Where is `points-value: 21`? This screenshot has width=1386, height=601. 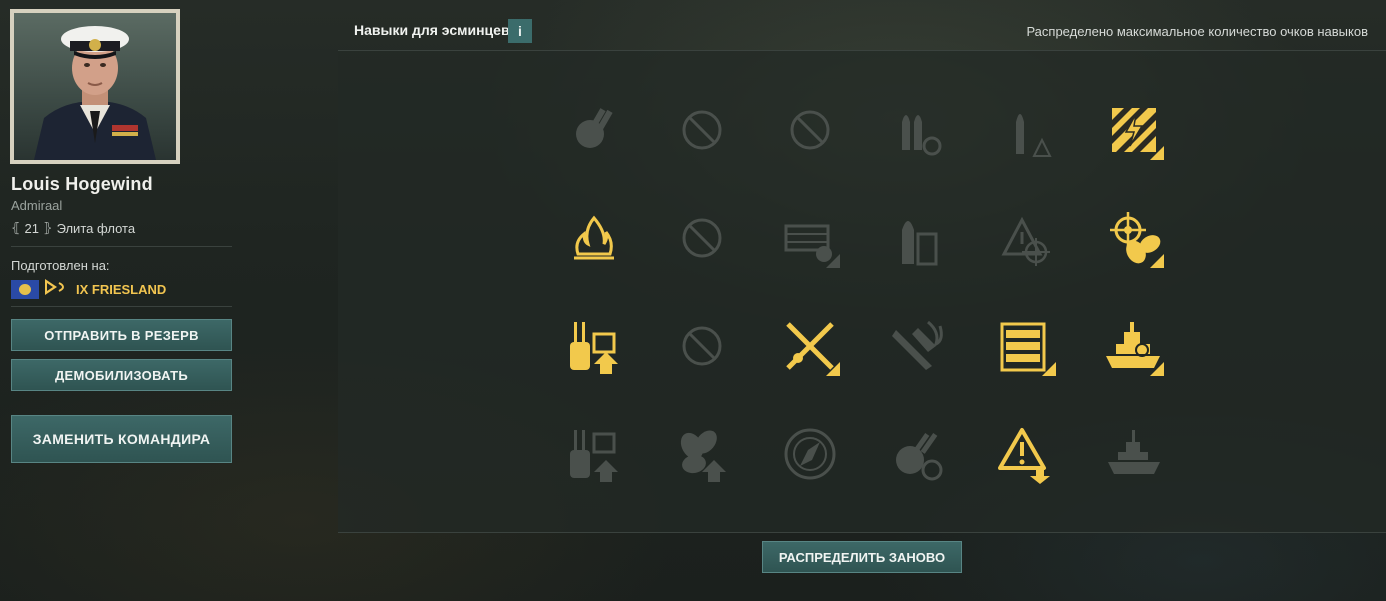 points-value: 21 is located at coordinates (32, 228).